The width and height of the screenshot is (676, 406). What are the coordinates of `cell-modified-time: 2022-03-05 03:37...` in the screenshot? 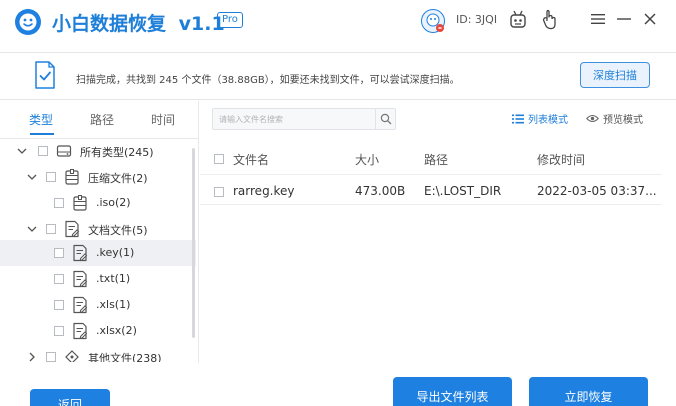 It's located at (597, 191).